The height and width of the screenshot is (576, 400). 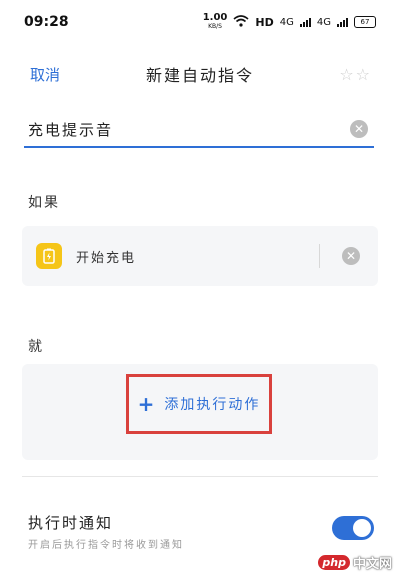 What do you see at coordinates (147, 404) in the screenshot?
I see `plus-icon: +` at bounding box center [147, 404].